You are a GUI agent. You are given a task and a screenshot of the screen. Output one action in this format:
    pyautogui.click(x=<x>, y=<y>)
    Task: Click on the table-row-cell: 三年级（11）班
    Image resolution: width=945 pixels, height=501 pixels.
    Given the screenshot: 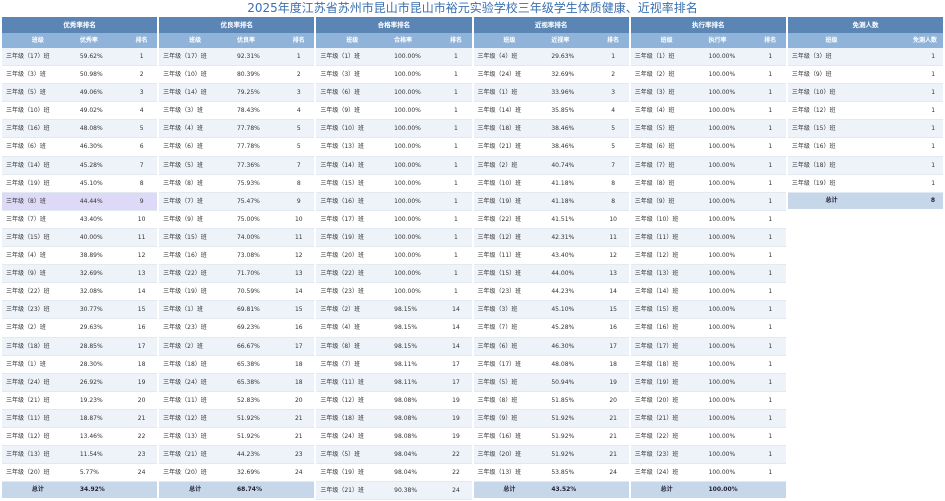 What is the action you would take?
    pyautogui.click(x=185, y=400)
    